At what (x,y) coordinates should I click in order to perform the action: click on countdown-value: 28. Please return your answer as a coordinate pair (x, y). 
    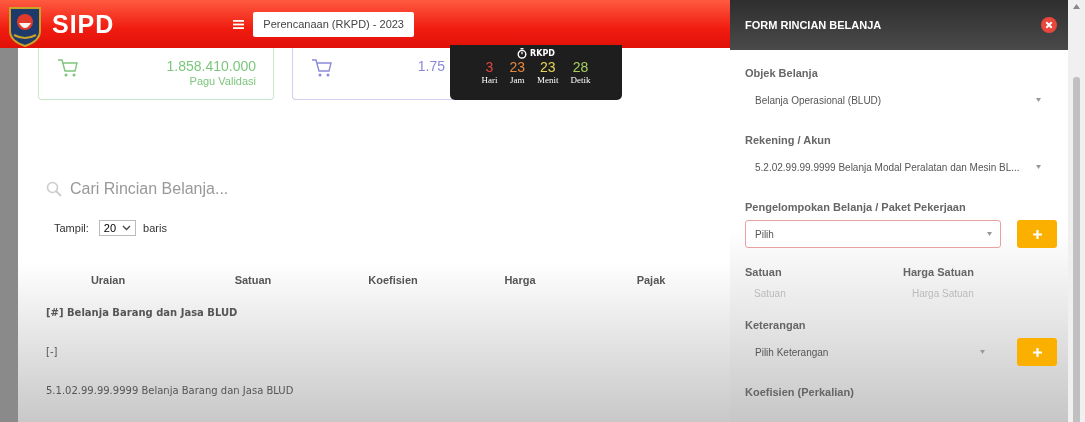
    Looking at the image, I should click on (580, 67).